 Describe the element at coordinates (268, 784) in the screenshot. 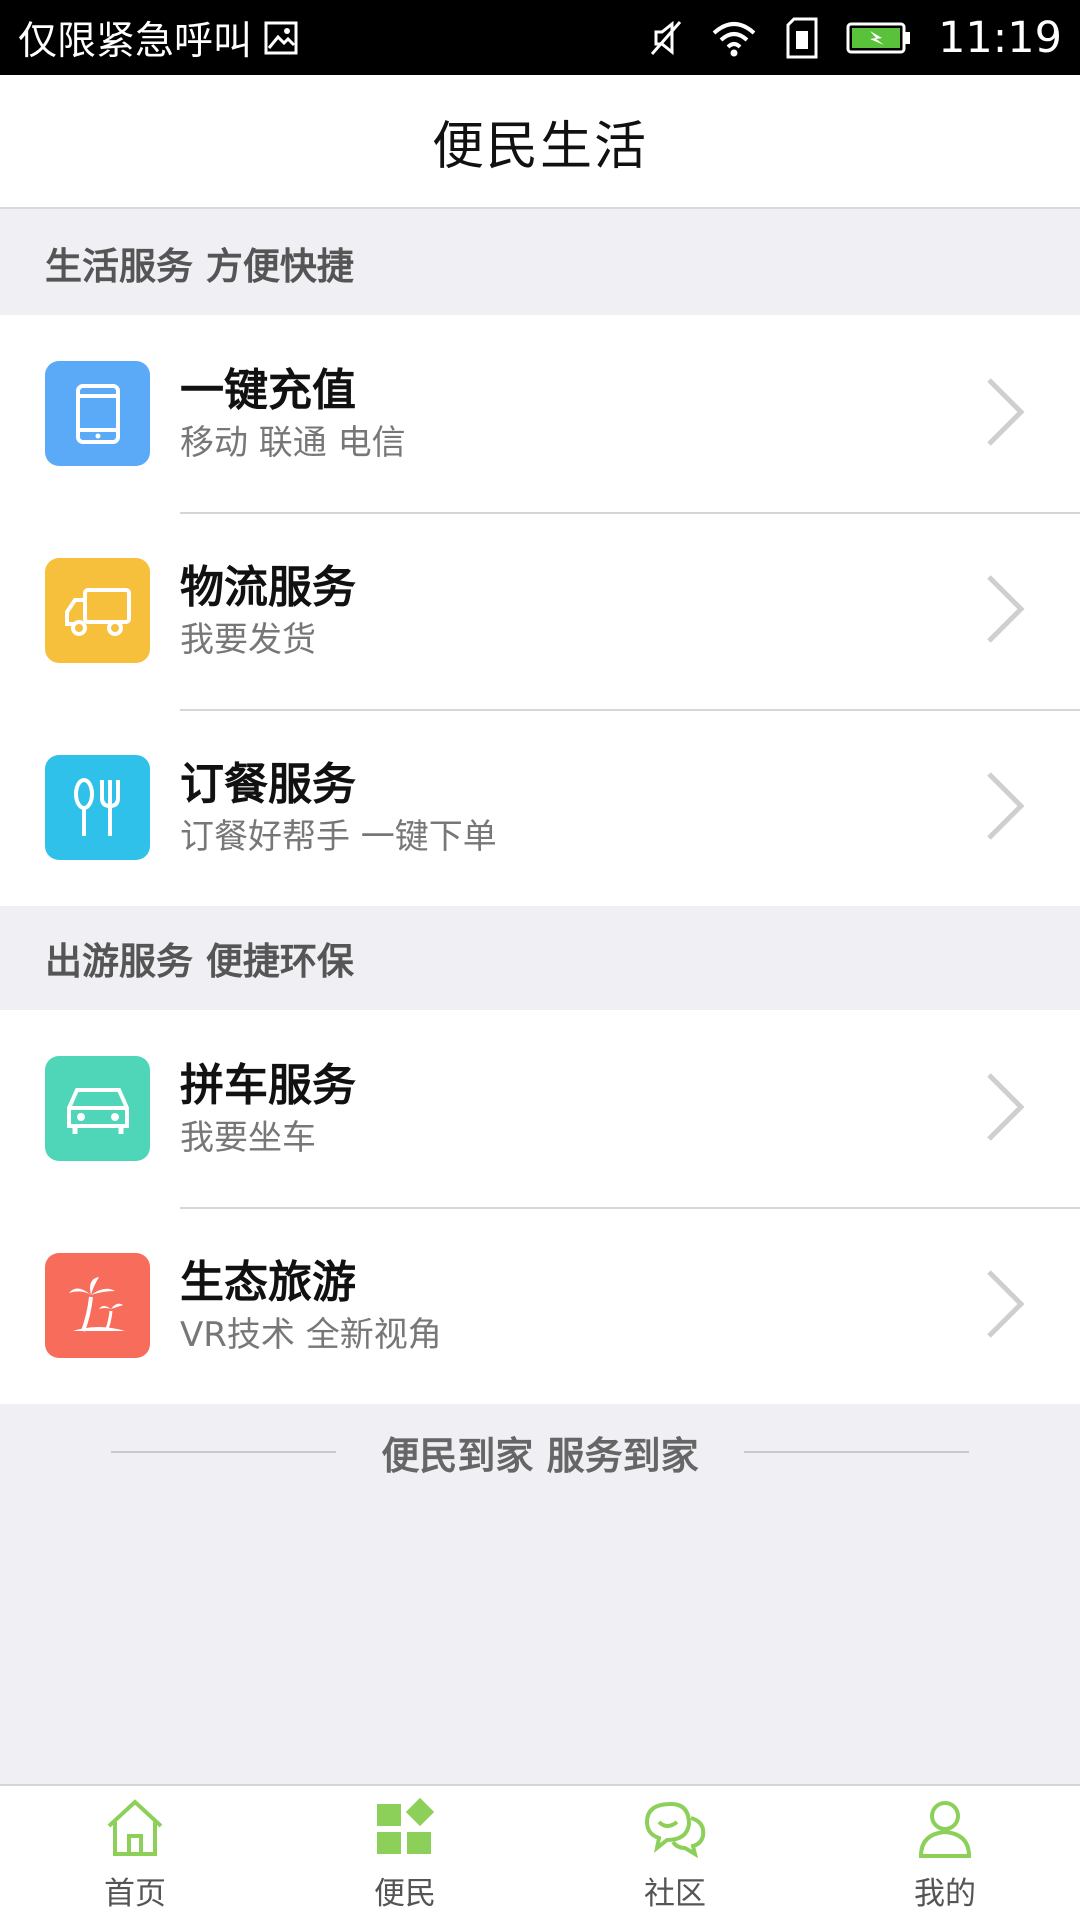

I see `list-item-title: 订餐服务` at that location.